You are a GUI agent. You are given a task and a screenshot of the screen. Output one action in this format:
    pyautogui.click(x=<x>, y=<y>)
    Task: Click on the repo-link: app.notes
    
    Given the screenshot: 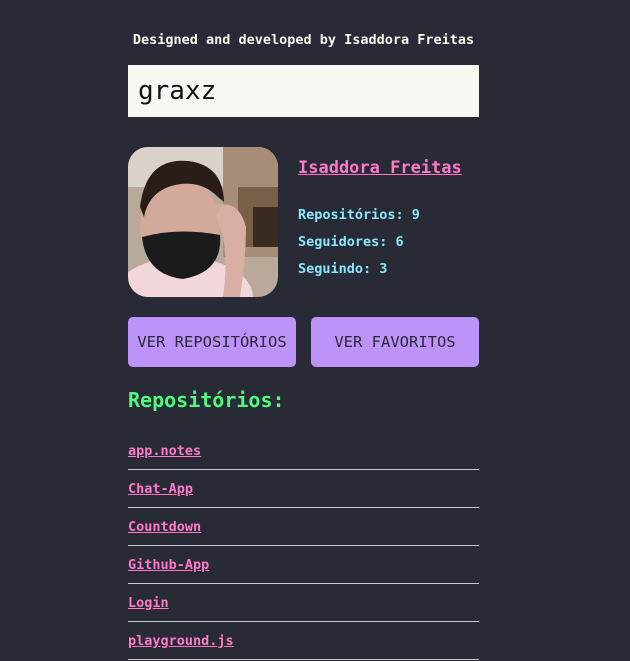 What is the action you would take?
    pyautogui.click(x=164, y=451)
    